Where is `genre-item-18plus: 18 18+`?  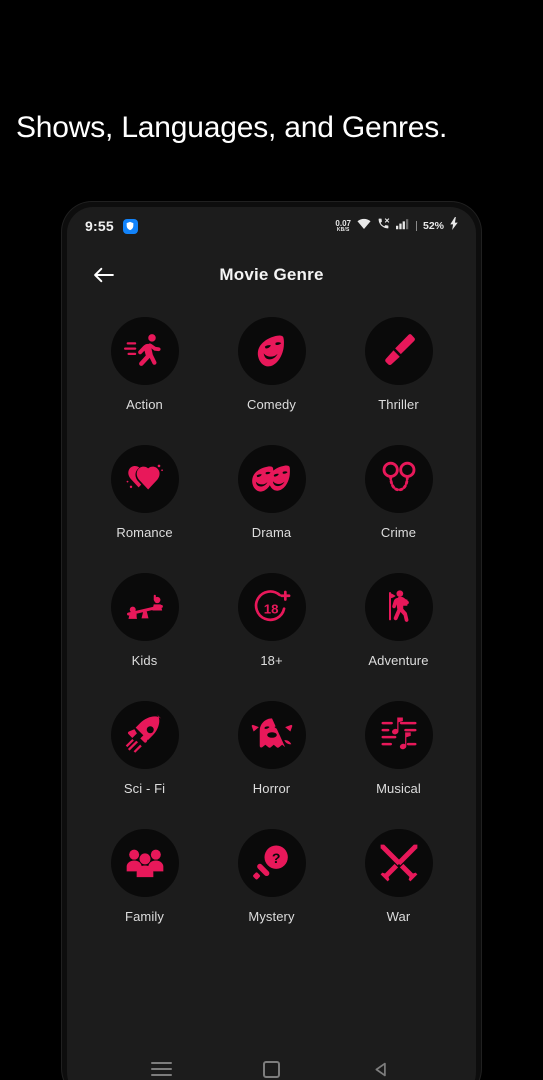
genre-item-18plus: 18 18+ is located at coordinates (271, 620).